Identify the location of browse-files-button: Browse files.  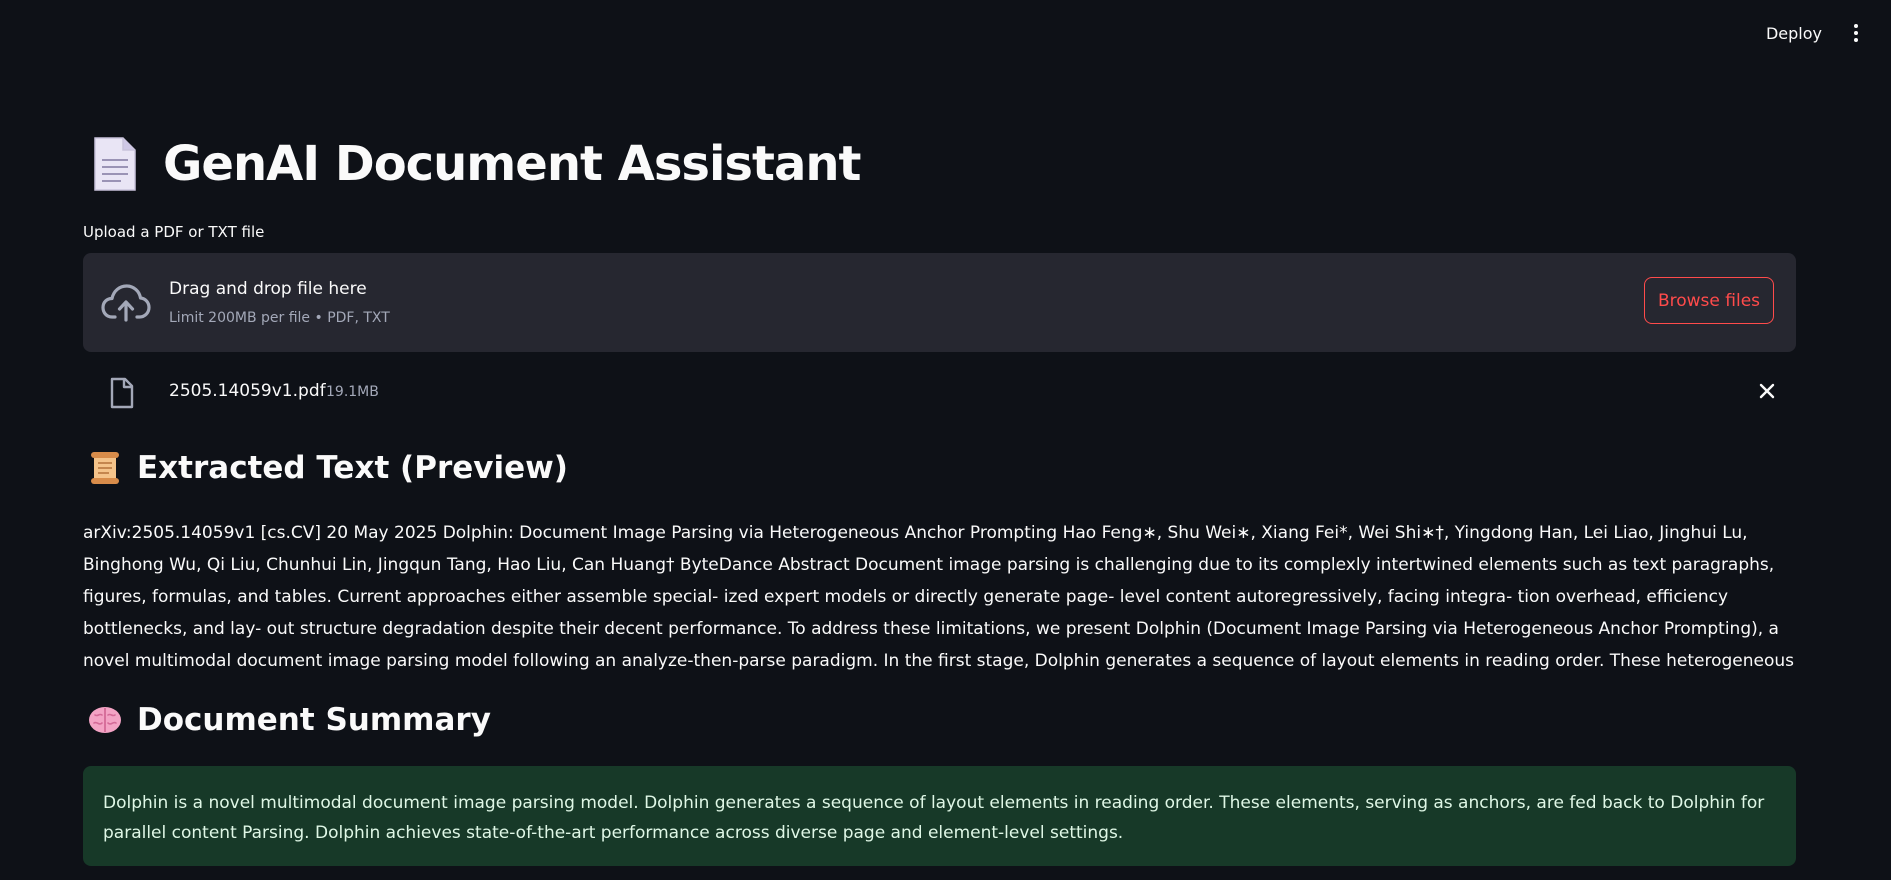
(1709, 300).